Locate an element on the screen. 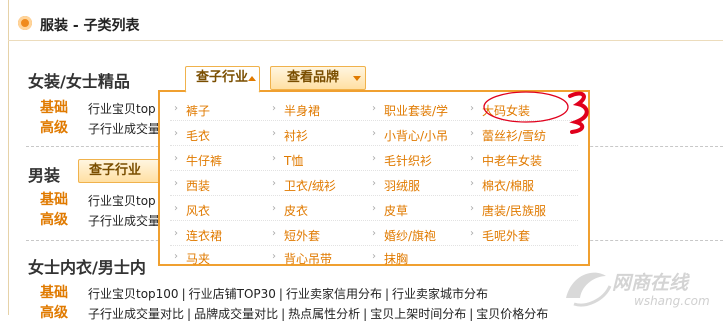  advanced-links-mens: 子行业成交量 is located at coordinates (124, 220).